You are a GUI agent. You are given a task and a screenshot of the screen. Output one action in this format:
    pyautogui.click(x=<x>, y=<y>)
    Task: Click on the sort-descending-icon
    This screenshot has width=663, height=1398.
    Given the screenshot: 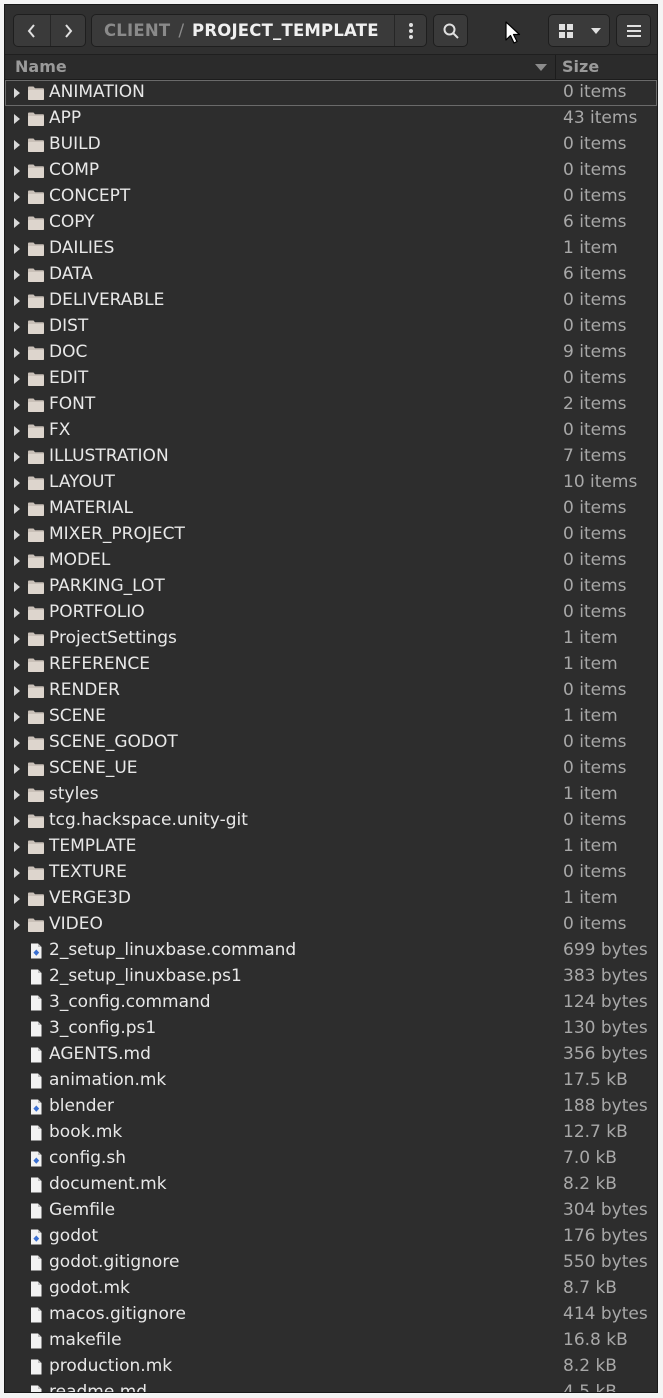 What is the action you would take?
    pyautogui.click(x=541, y=67)
    